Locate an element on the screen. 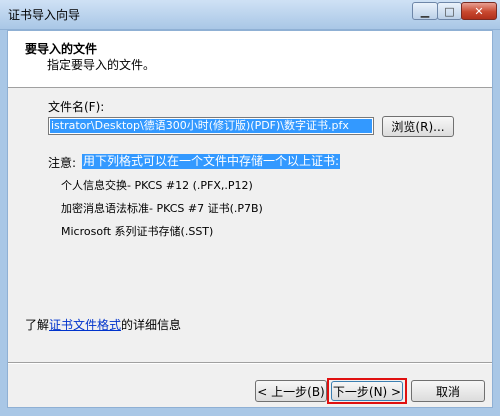 The height and width of the screenshot is (416, 500). next-button: 下一步(N) > is located at coordinates (367, 391).